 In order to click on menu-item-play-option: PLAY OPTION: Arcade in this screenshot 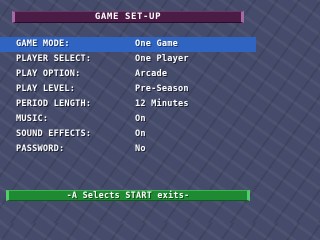, I will do `click(128, 74)`.